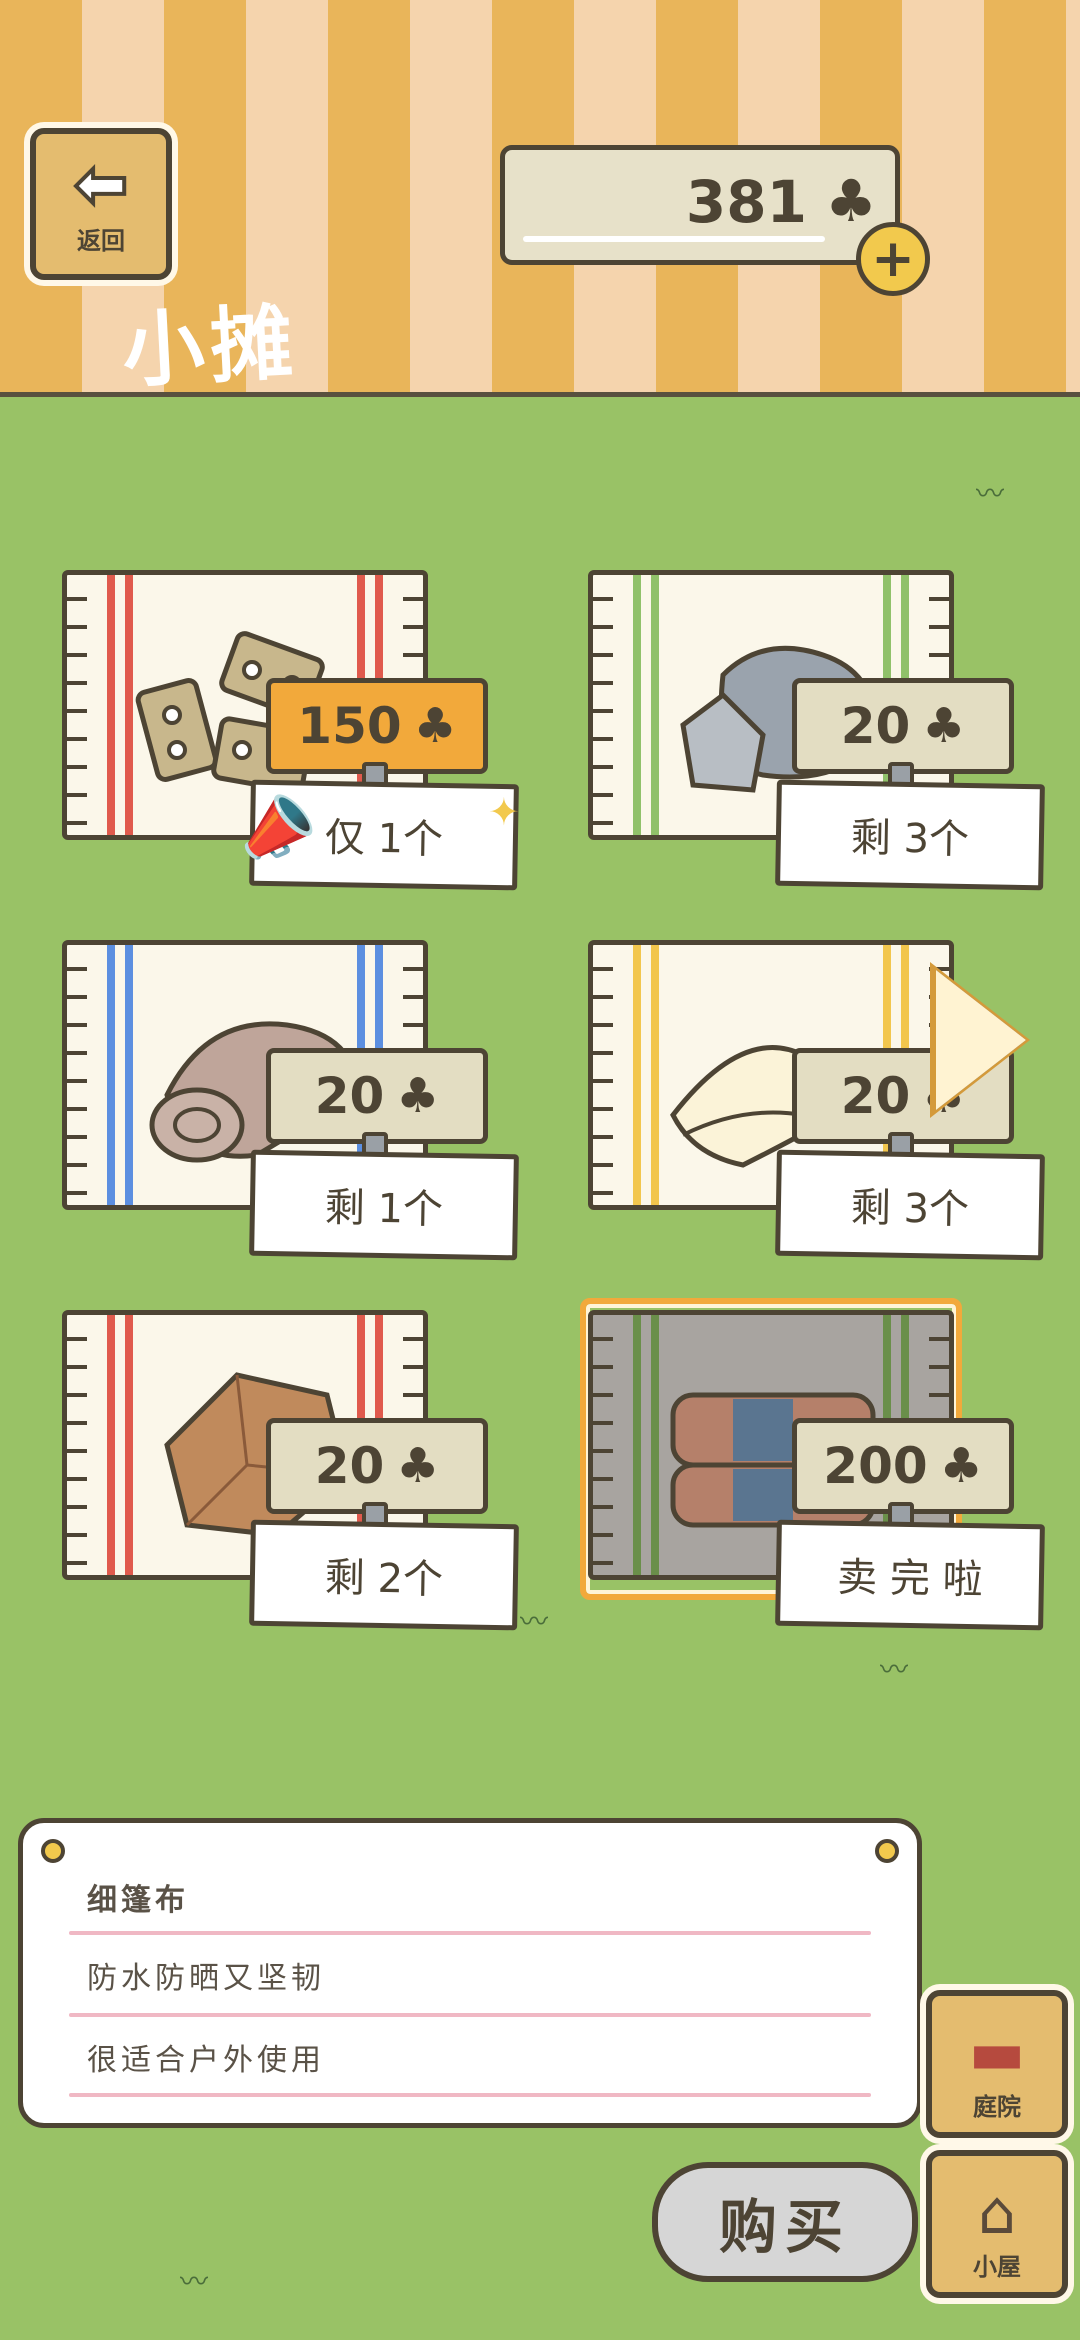  What do you see at coordinates (384, 1575) in the screenshot?
I see `item-stock: 剩 2个` at bounding box center [384, 1575].